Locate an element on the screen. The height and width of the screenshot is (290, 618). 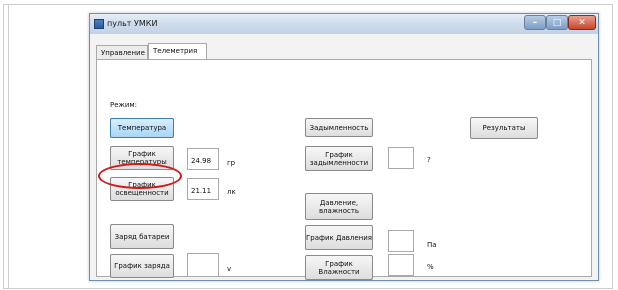
temperature-field: 24.98 is located at coordinates (203, 159).